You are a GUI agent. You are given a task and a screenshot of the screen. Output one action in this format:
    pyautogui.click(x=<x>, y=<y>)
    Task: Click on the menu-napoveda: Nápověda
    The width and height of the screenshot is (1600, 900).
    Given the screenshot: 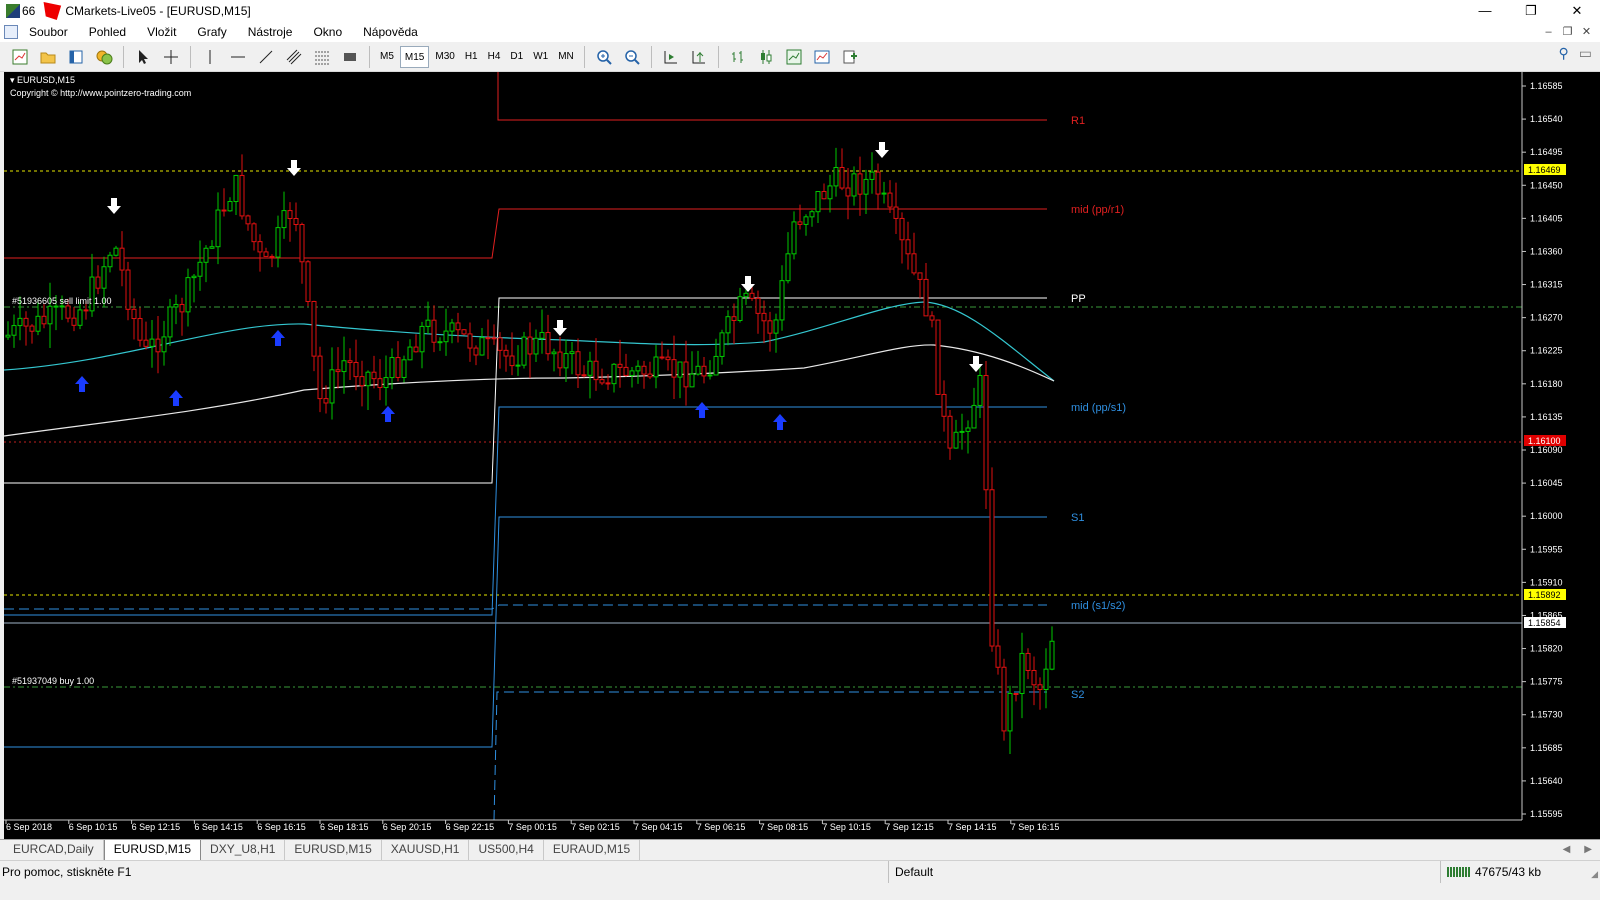 What is the action you would take?
    pyautogui.click(x=390, y=32)
    